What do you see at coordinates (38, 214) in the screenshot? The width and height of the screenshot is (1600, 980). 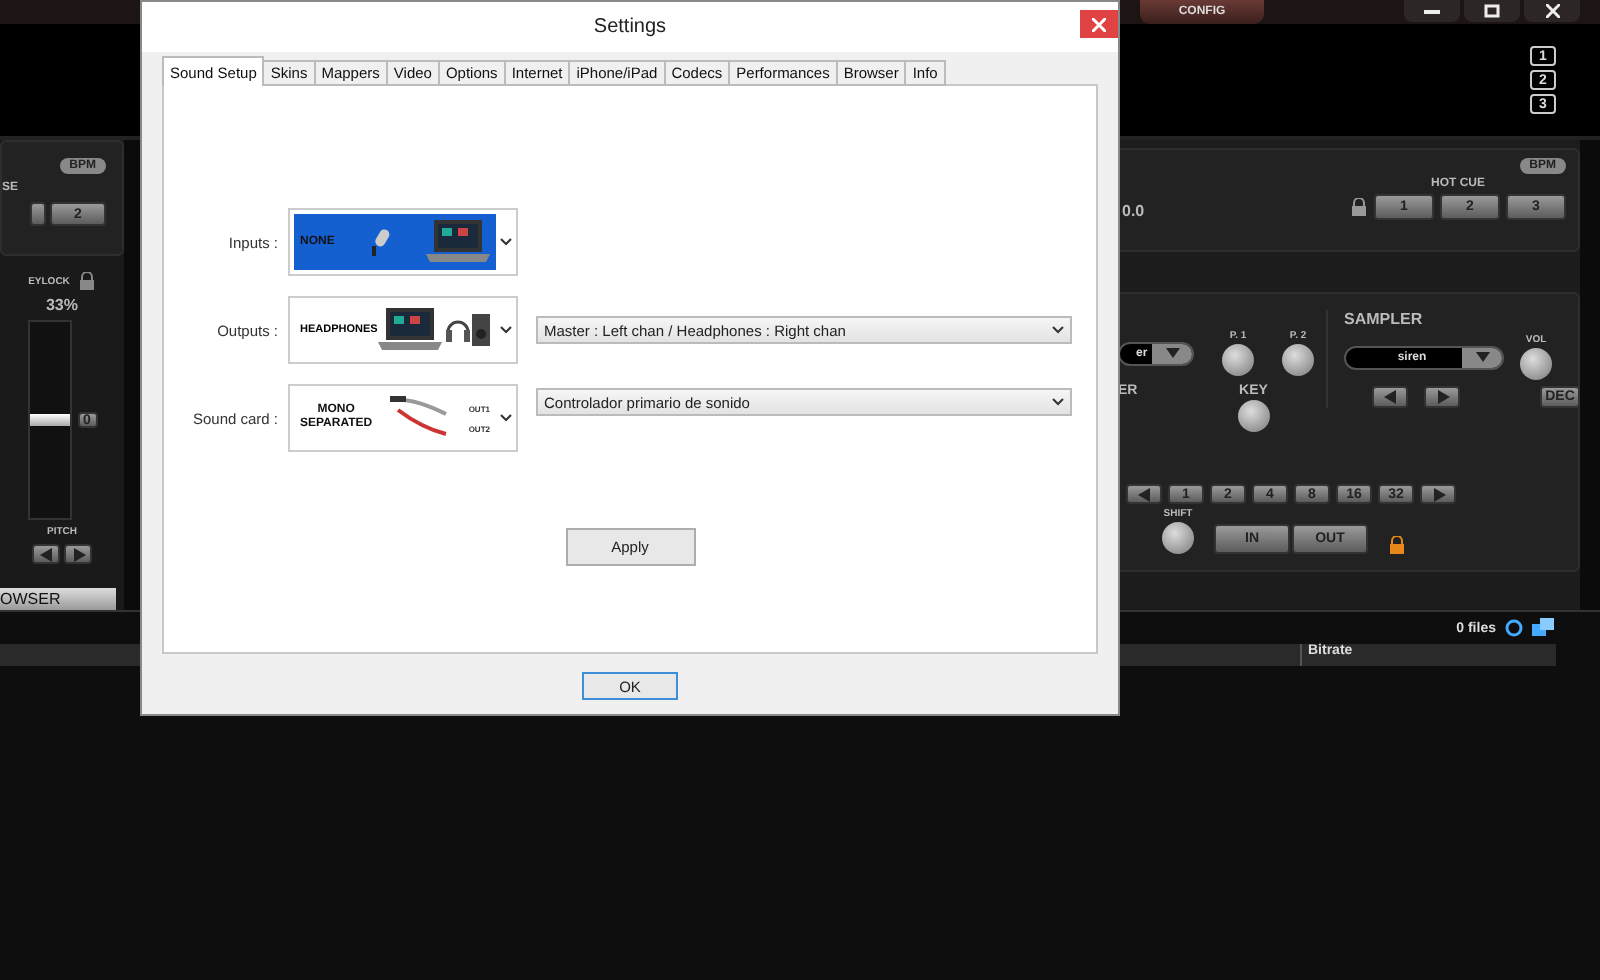 I see `cue-button` at bounding box center [38, 214].